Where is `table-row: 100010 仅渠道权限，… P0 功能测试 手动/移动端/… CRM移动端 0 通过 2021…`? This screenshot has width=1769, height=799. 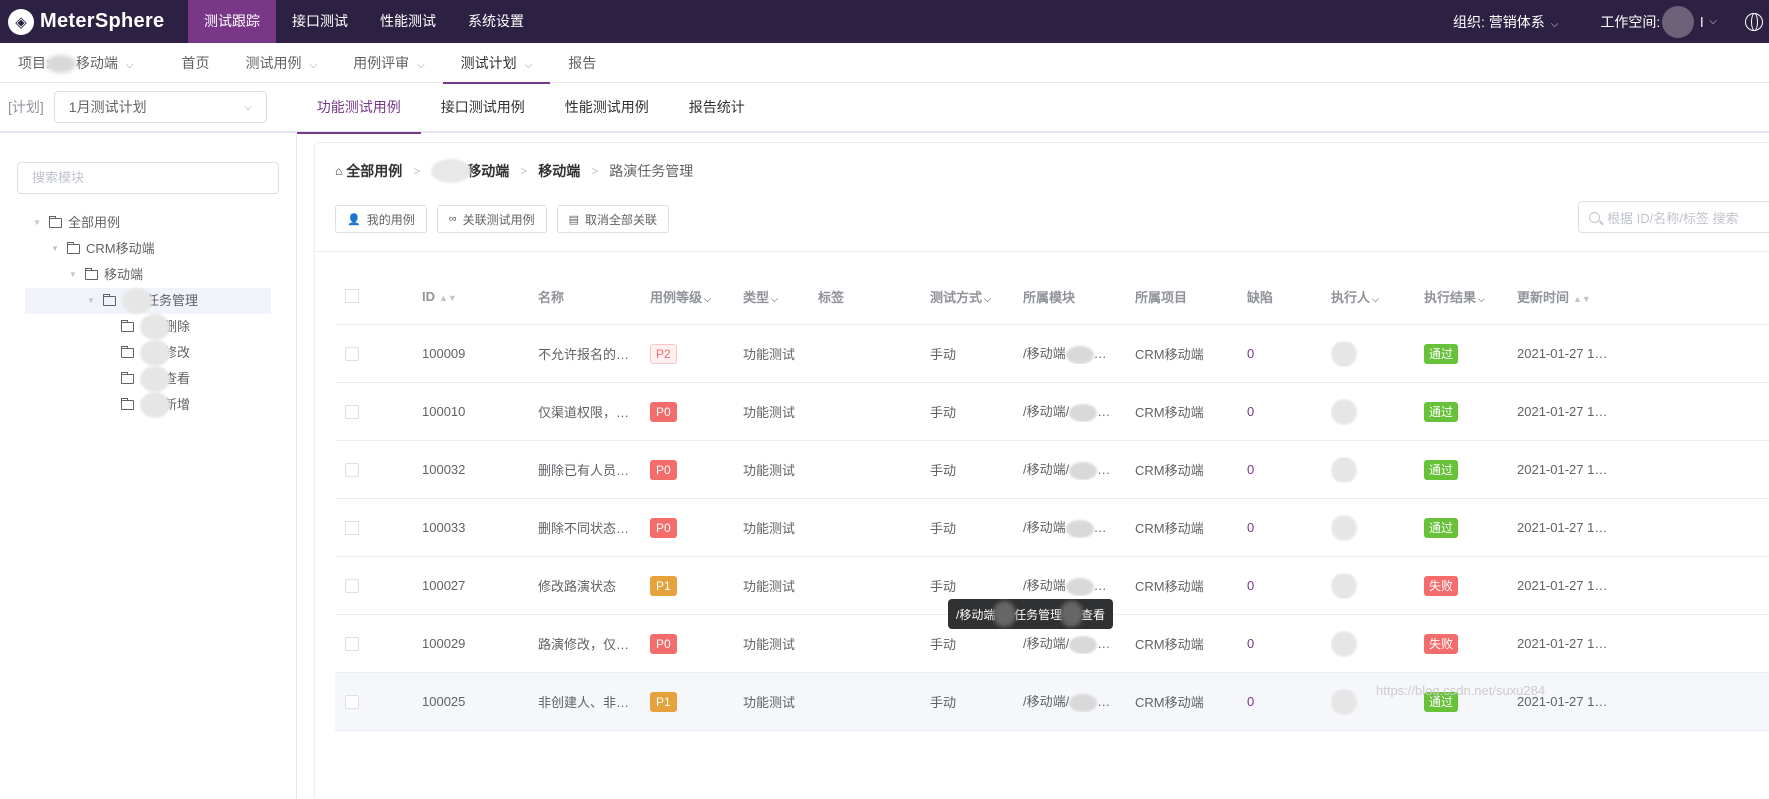 table-row: 100010 仅渠道权限，… P0 功能测试 手动/移动端/… CRM移动端 0 通过 2021… is located at coordinates (1052, 412).